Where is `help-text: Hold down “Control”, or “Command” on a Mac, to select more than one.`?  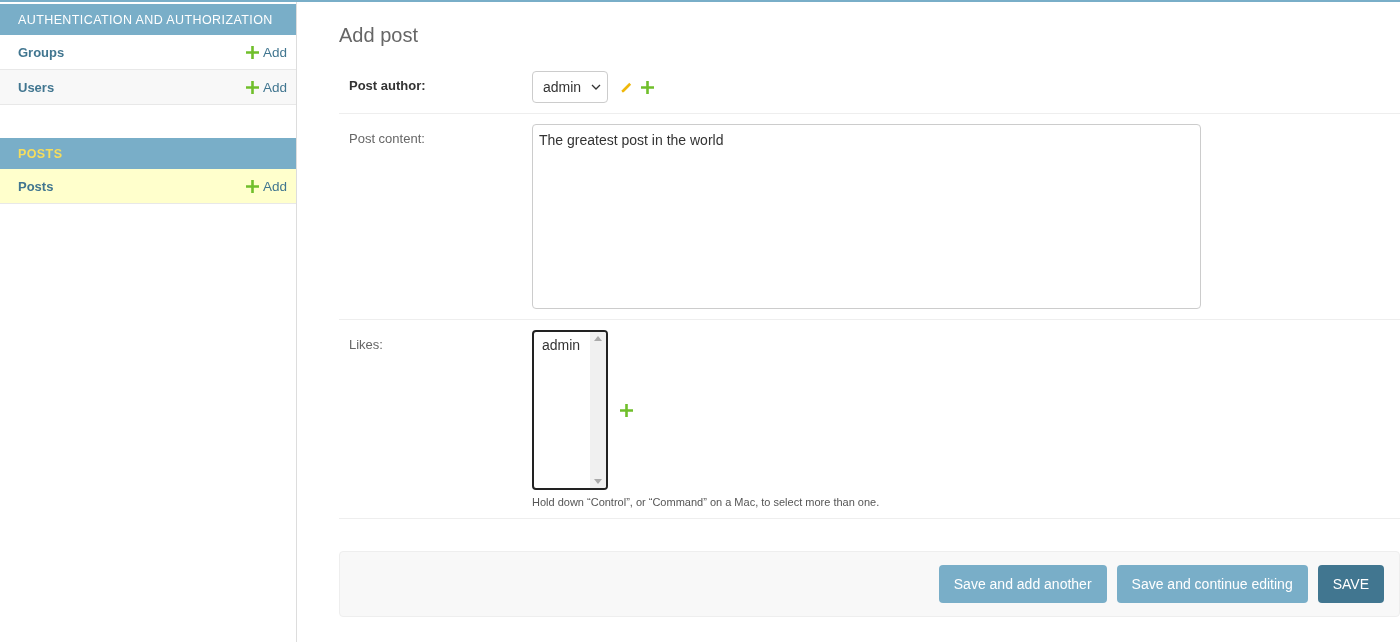 help-text: Hold down “Control”, or “Command” on a Mac, to select more than one. is located at coordinates (706, 502).